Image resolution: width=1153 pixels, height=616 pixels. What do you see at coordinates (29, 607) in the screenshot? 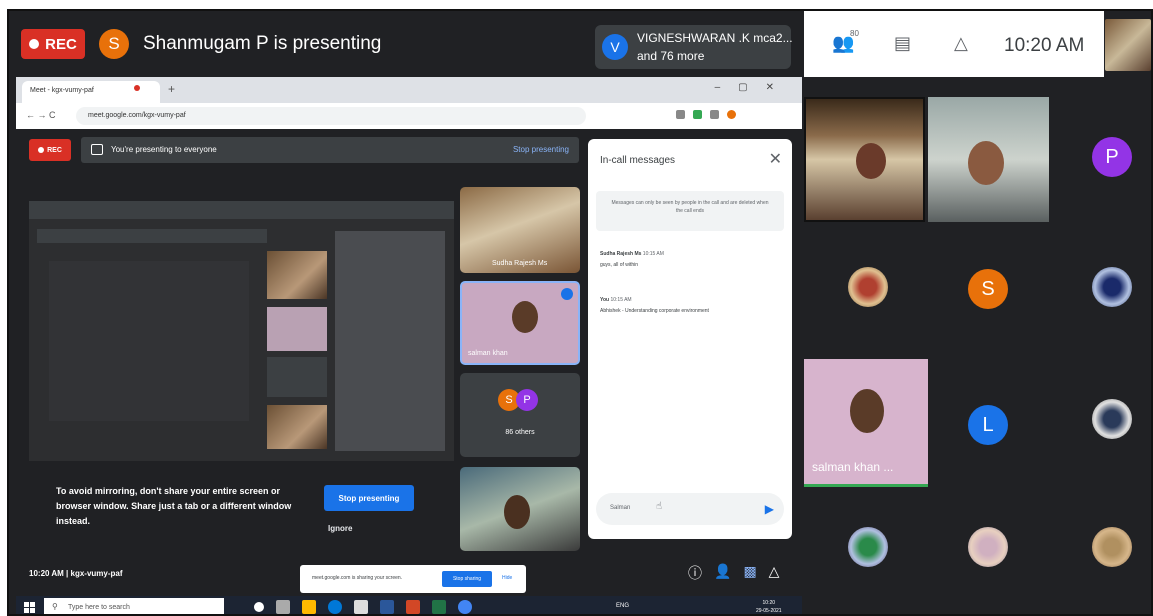
I see `windows-start-icon` at bounding box center [29, 607].